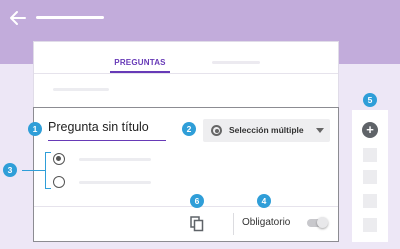  I want to click on callout-badge-3: 3, so click(10, 170).